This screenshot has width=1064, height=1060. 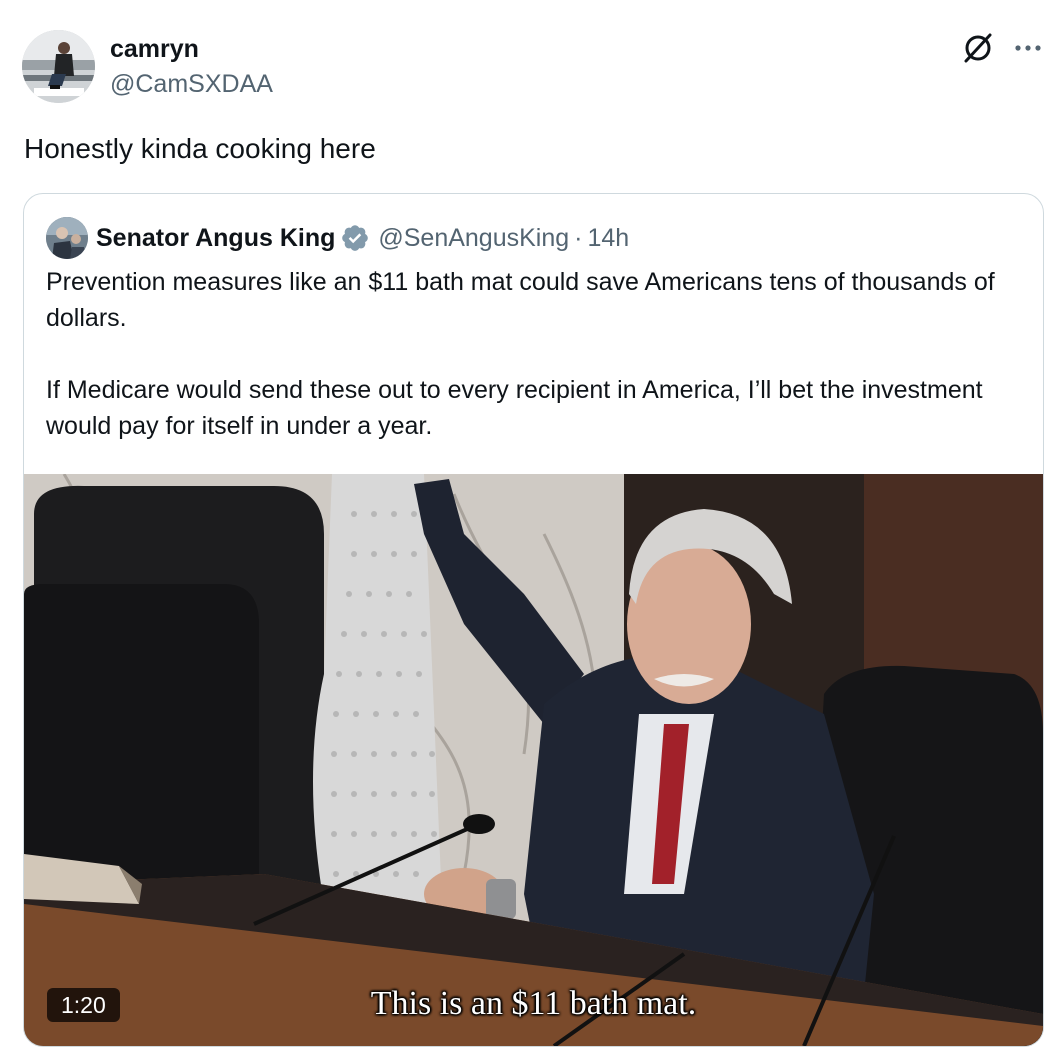 What do you see at coordinates (337, 238) in the screenshot?
I see `quoted-tweet-header: Senator Angus King @SenAngusKing · 14h` at bounding box center [337, 238].